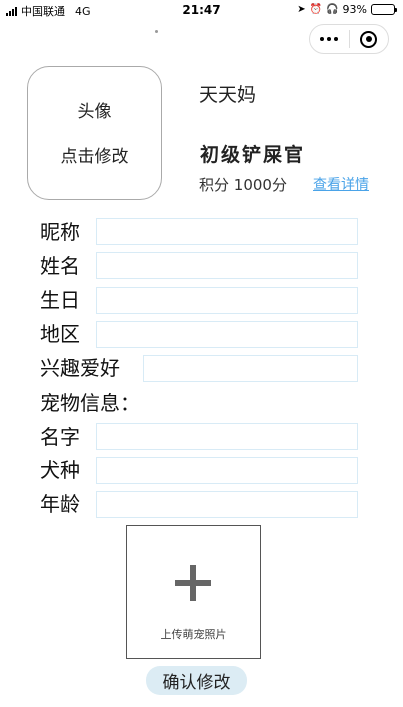  Describe the element at coordinates (228, 95) in the screenshot. I see `user-name: 天天妈` at that location.